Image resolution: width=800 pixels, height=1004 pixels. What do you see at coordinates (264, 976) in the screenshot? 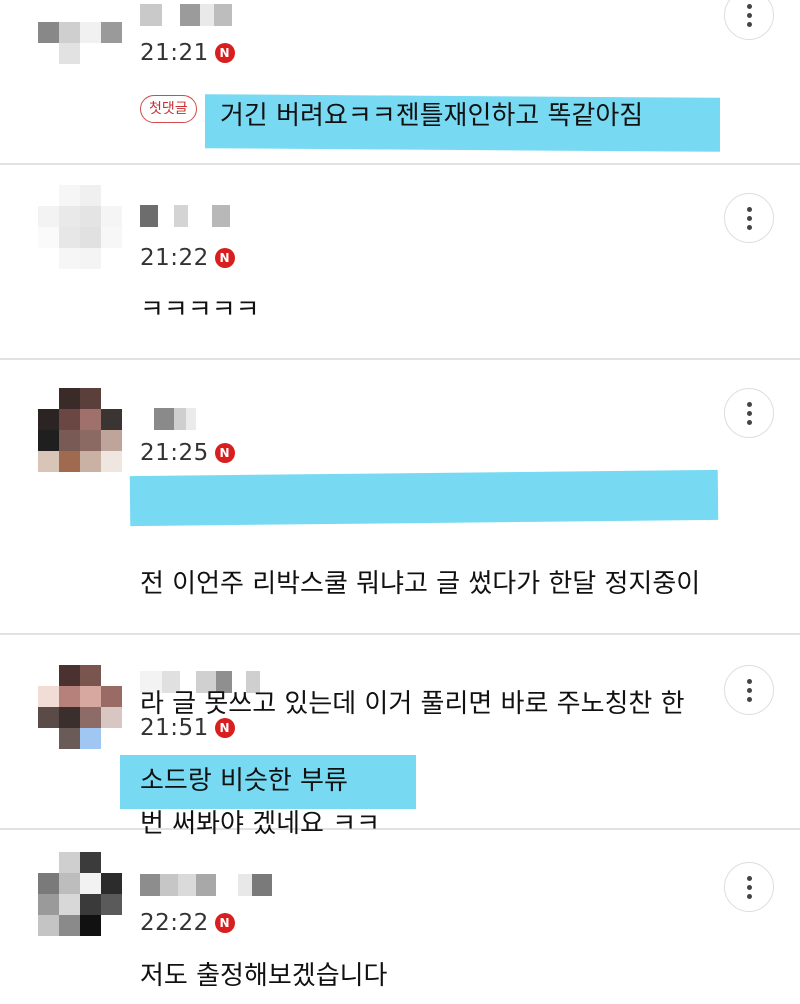
I see `comment-text: 저도 출정해보겠습니다` at bounding box center [264, 976].